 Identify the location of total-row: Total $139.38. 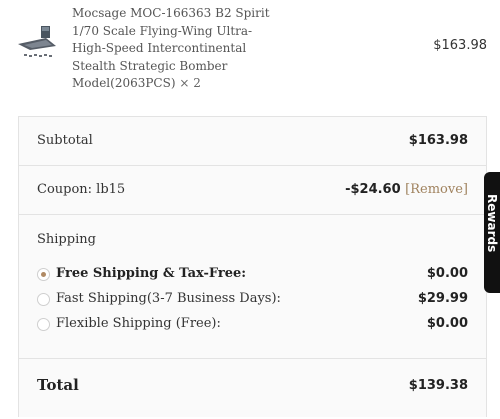
(252, 389).